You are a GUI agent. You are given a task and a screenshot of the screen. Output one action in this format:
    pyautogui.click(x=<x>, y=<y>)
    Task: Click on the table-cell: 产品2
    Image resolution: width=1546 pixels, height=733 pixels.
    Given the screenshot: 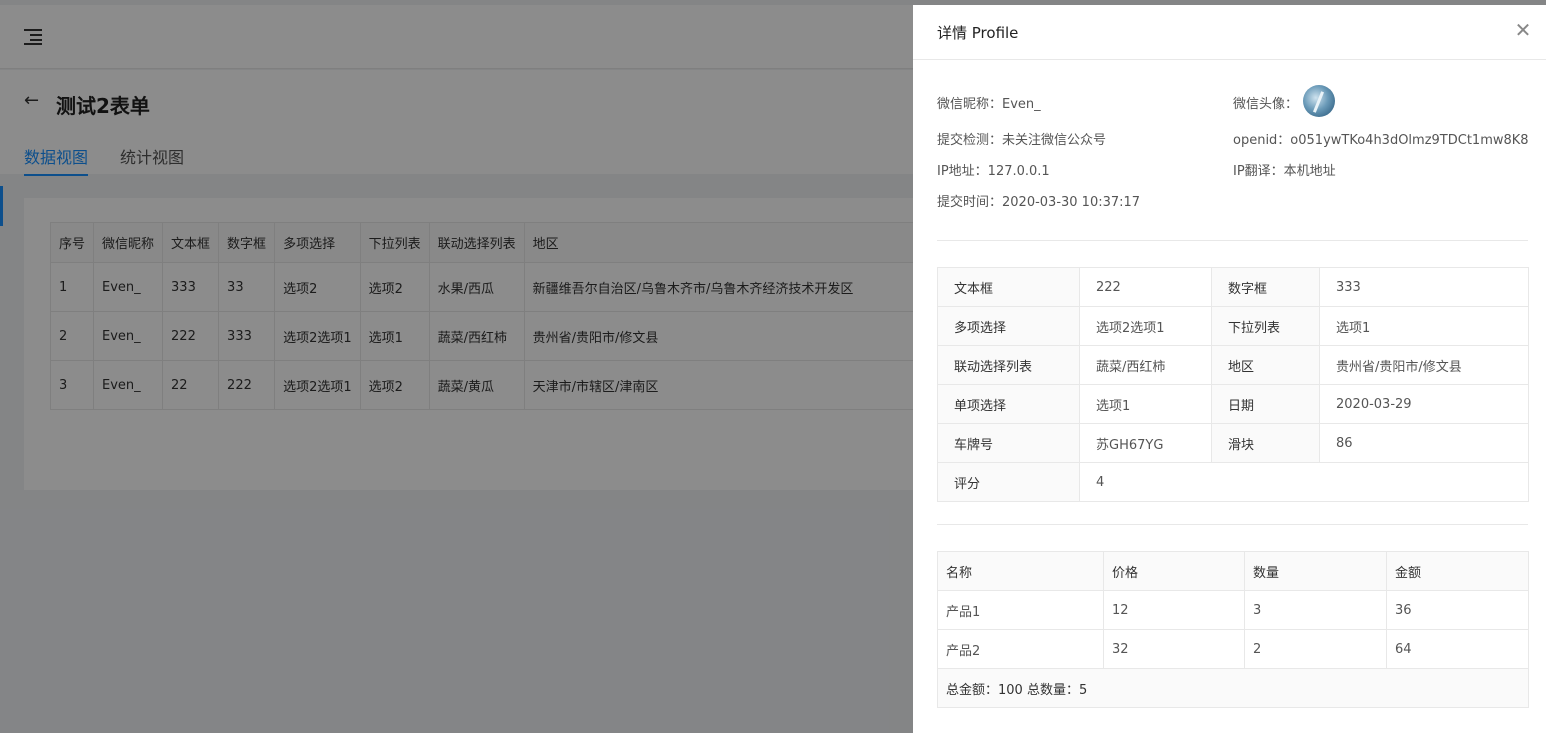 What is the action you would take?
    pyautogui.click(x=1020, y=649)
    